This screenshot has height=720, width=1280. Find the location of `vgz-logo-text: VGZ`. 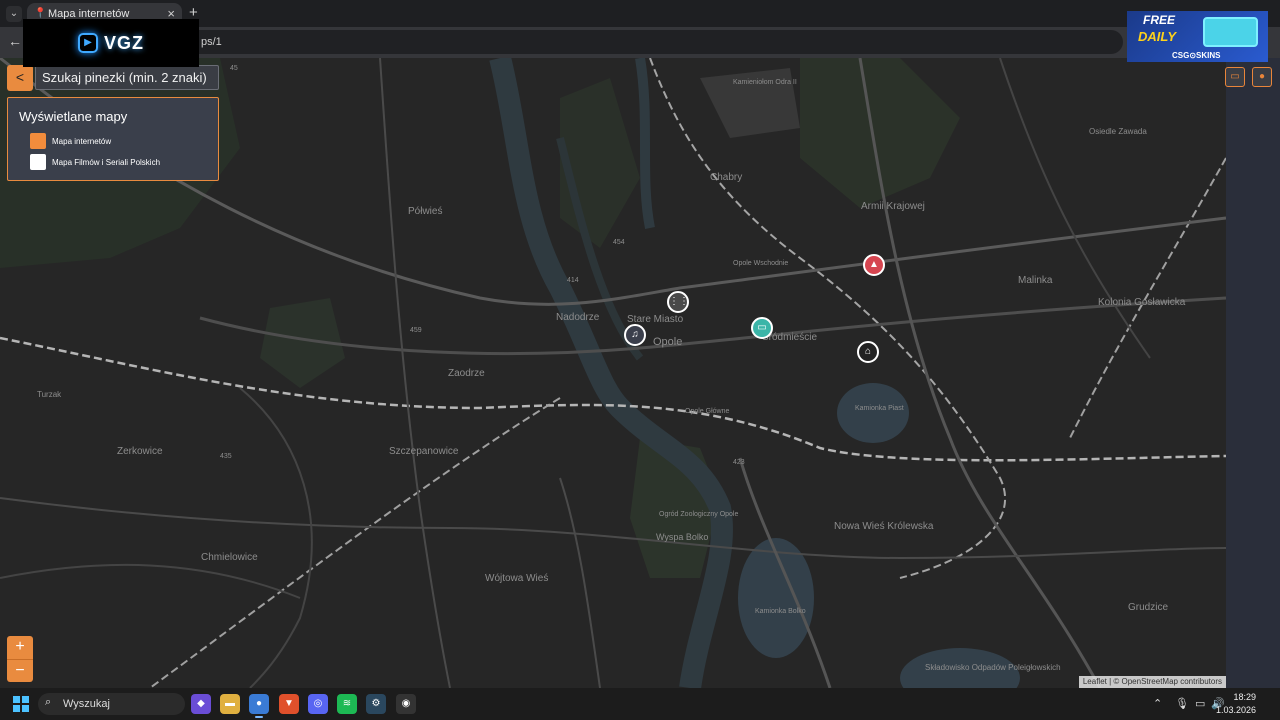

vgz-logo-text: VGZ is located at coordinates (123, 42).